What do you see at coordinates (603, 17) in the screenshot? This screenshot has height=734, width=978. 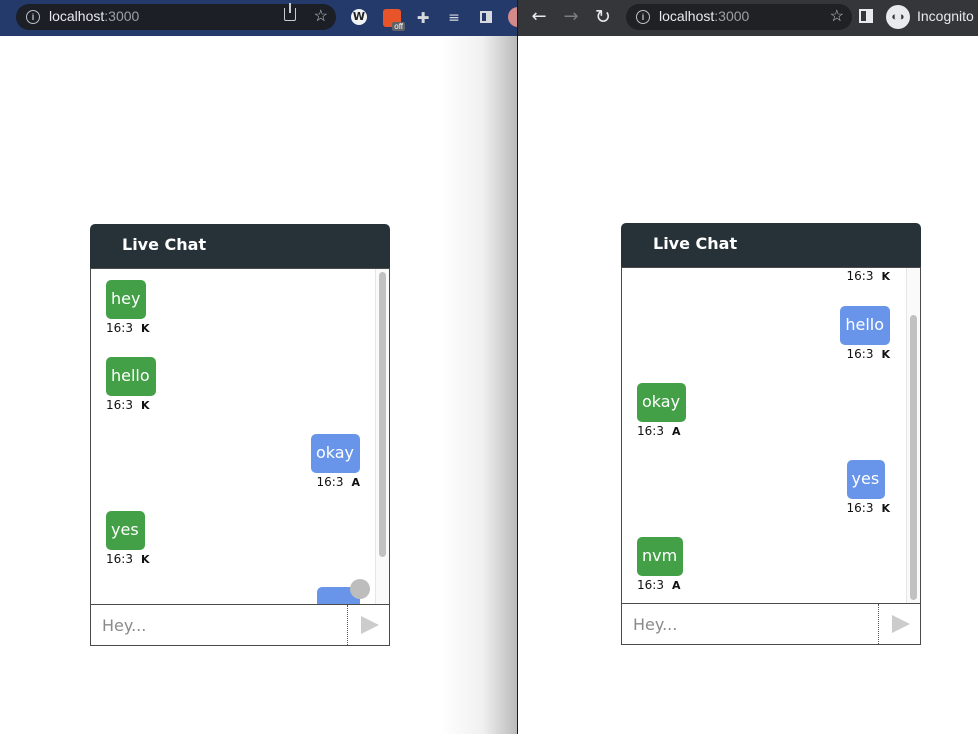 I see `reload-icon: ↻` at bounding box center [603, 17].